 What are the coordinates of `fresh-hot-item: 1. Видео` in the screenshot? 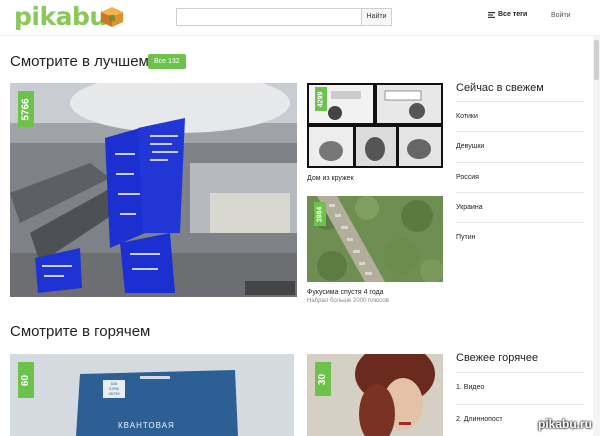 It's located at (520, 387).